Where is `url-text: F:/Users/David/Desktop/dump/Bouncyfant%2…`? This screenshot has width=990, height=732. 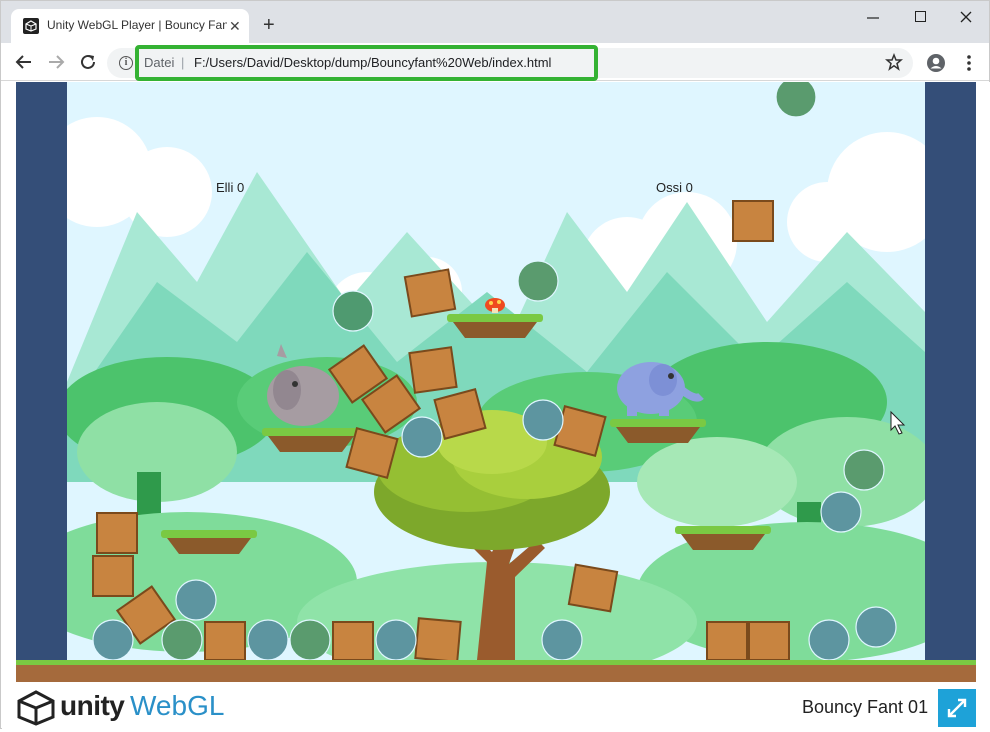
url-text: F:/Users/David/Desktop/dump/Bouncyfant%2… is located at coordinates (372, 62).